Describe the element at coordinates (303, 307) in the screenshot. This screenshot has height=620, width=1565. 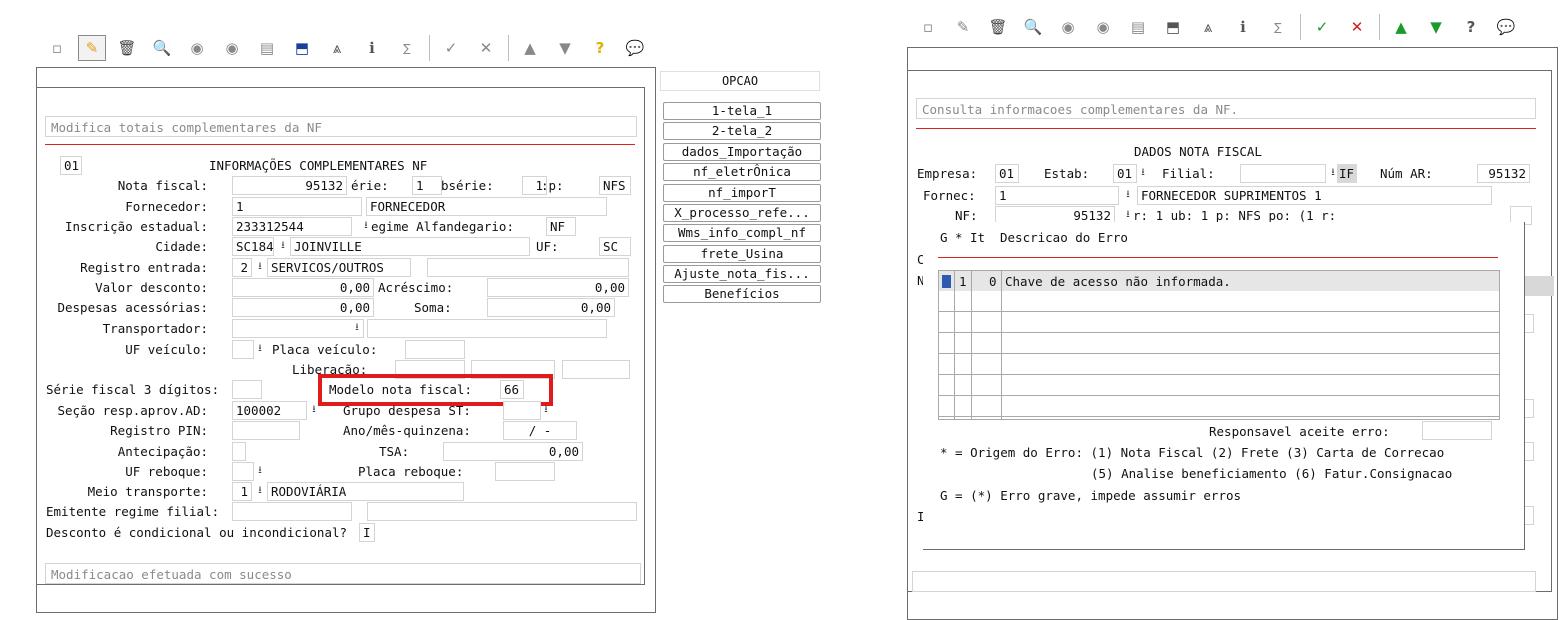
I see `despesas-field: 0,00` at that location.